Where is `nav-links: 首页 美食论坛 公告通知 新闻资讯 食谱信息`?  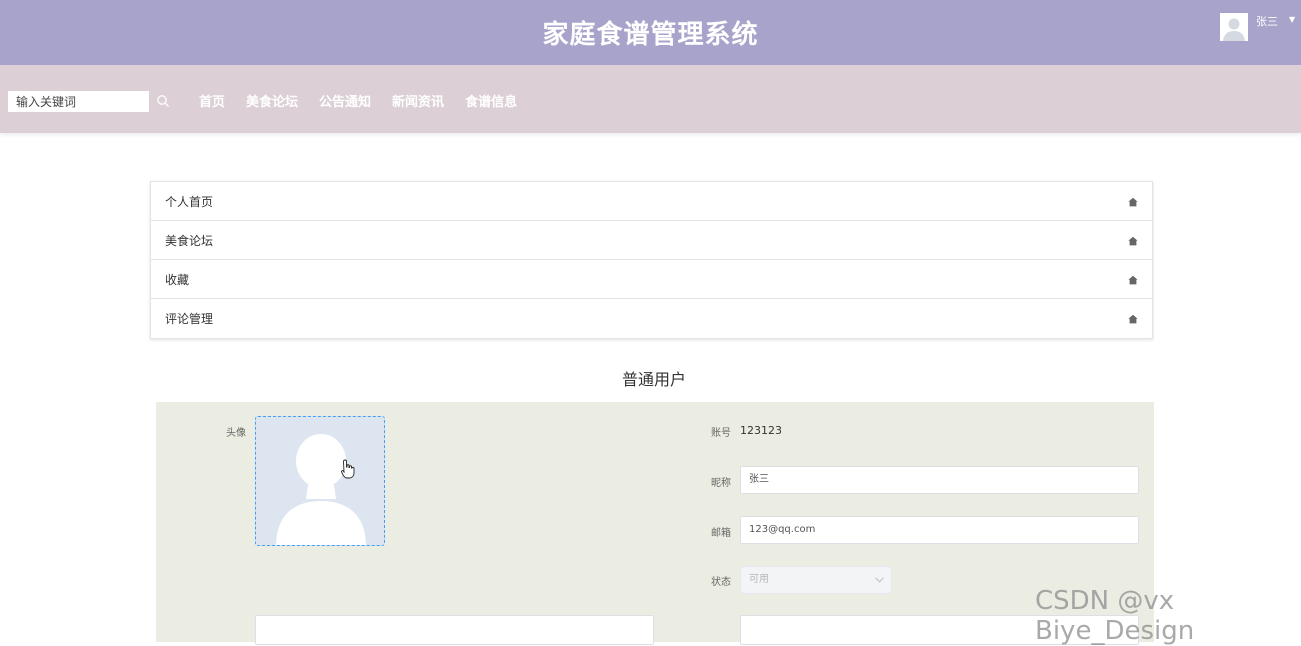 nav-links: 首页 美食论坛 公告通知 新闻资讯 食谱信息 is located at coordinates (358, 100).